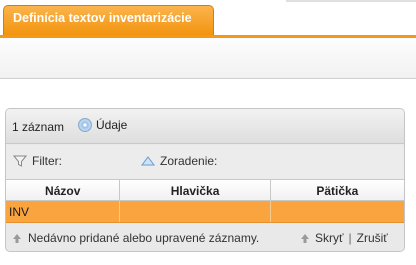 This screenshot has width=416, height=265. Describe the element at coordinates (195, 211) in the screenshot. I see `cell-header` at that location.